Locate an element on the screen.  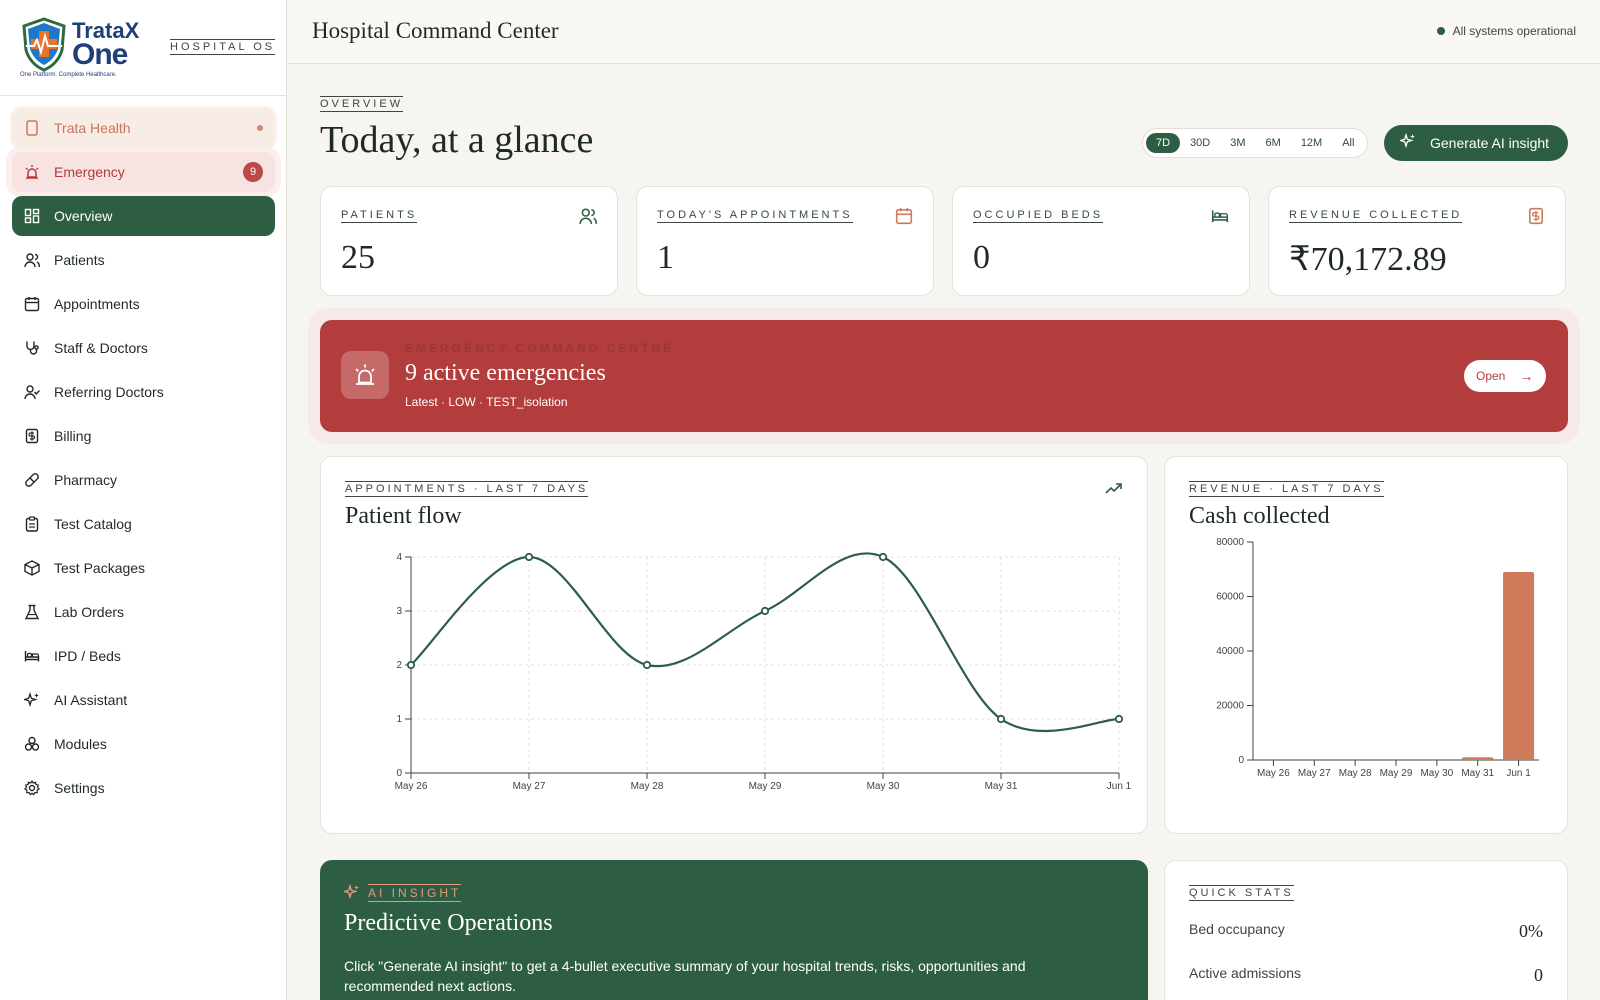
kpi-label: OCCUPIED BEDS is located at coordinates (1038, 216).